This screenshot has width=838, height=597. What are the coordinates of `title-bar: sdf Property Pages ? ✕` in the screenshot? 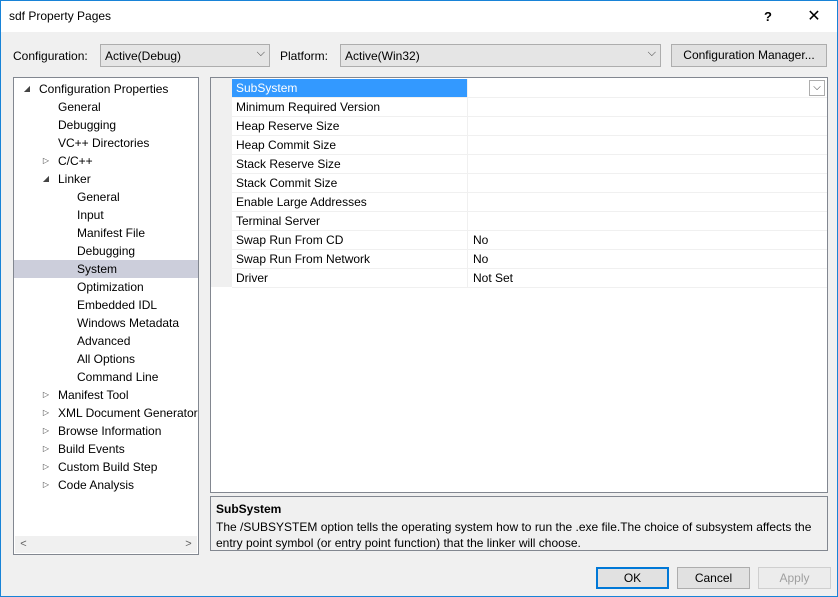 It's located at (419, 16).